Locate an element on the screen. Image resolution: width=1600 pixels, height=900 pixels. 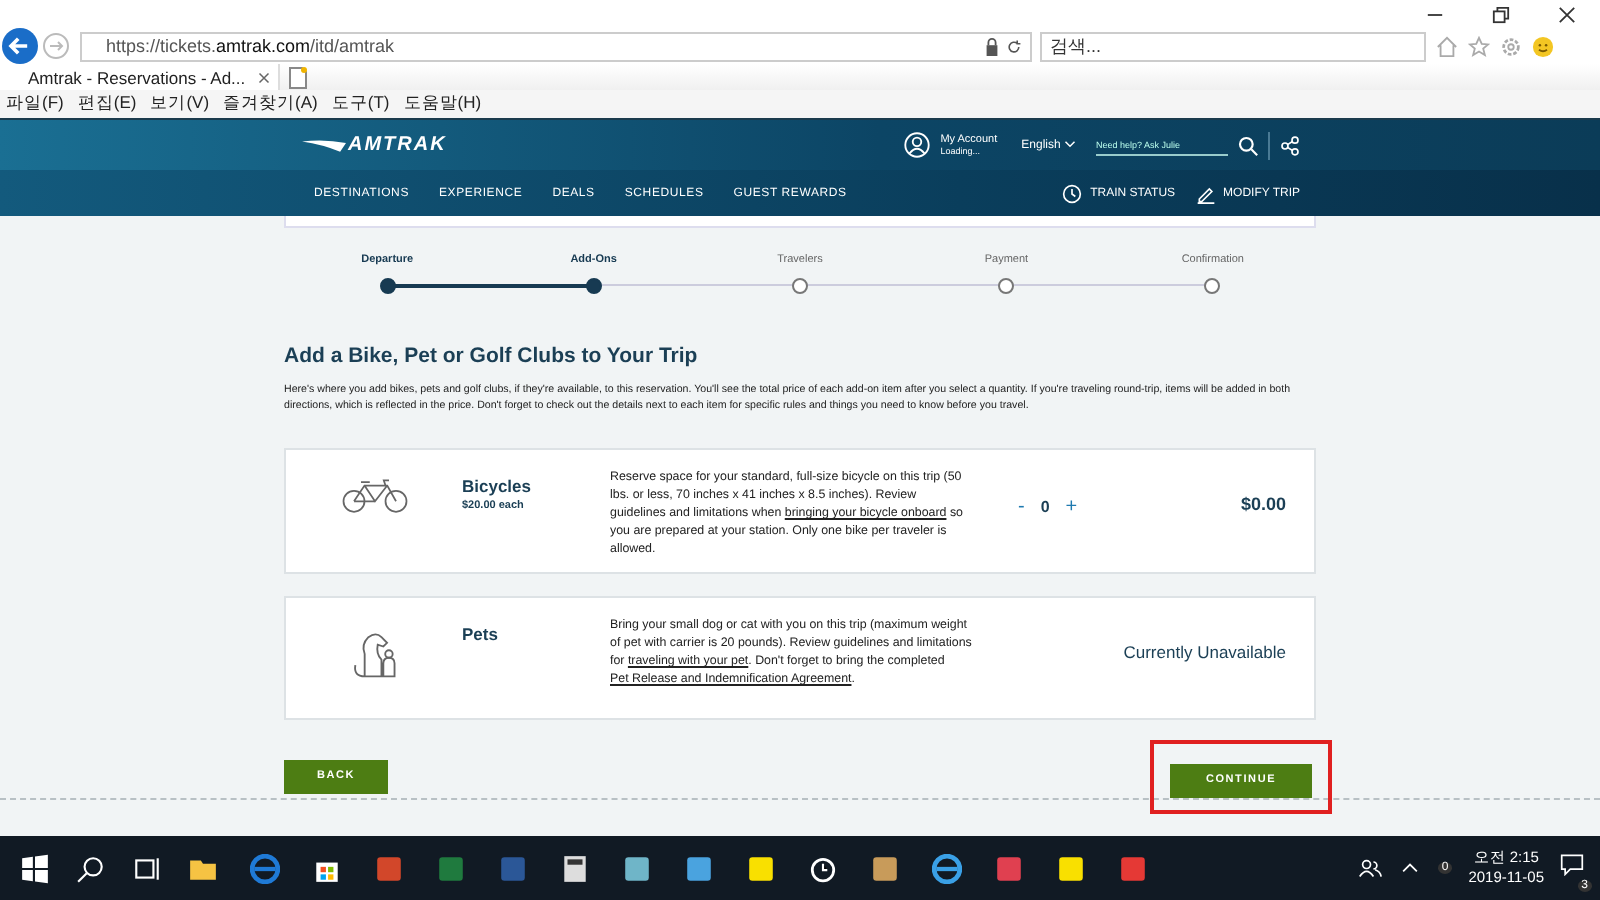
restore-icon is located at coordinates (1501, 14).